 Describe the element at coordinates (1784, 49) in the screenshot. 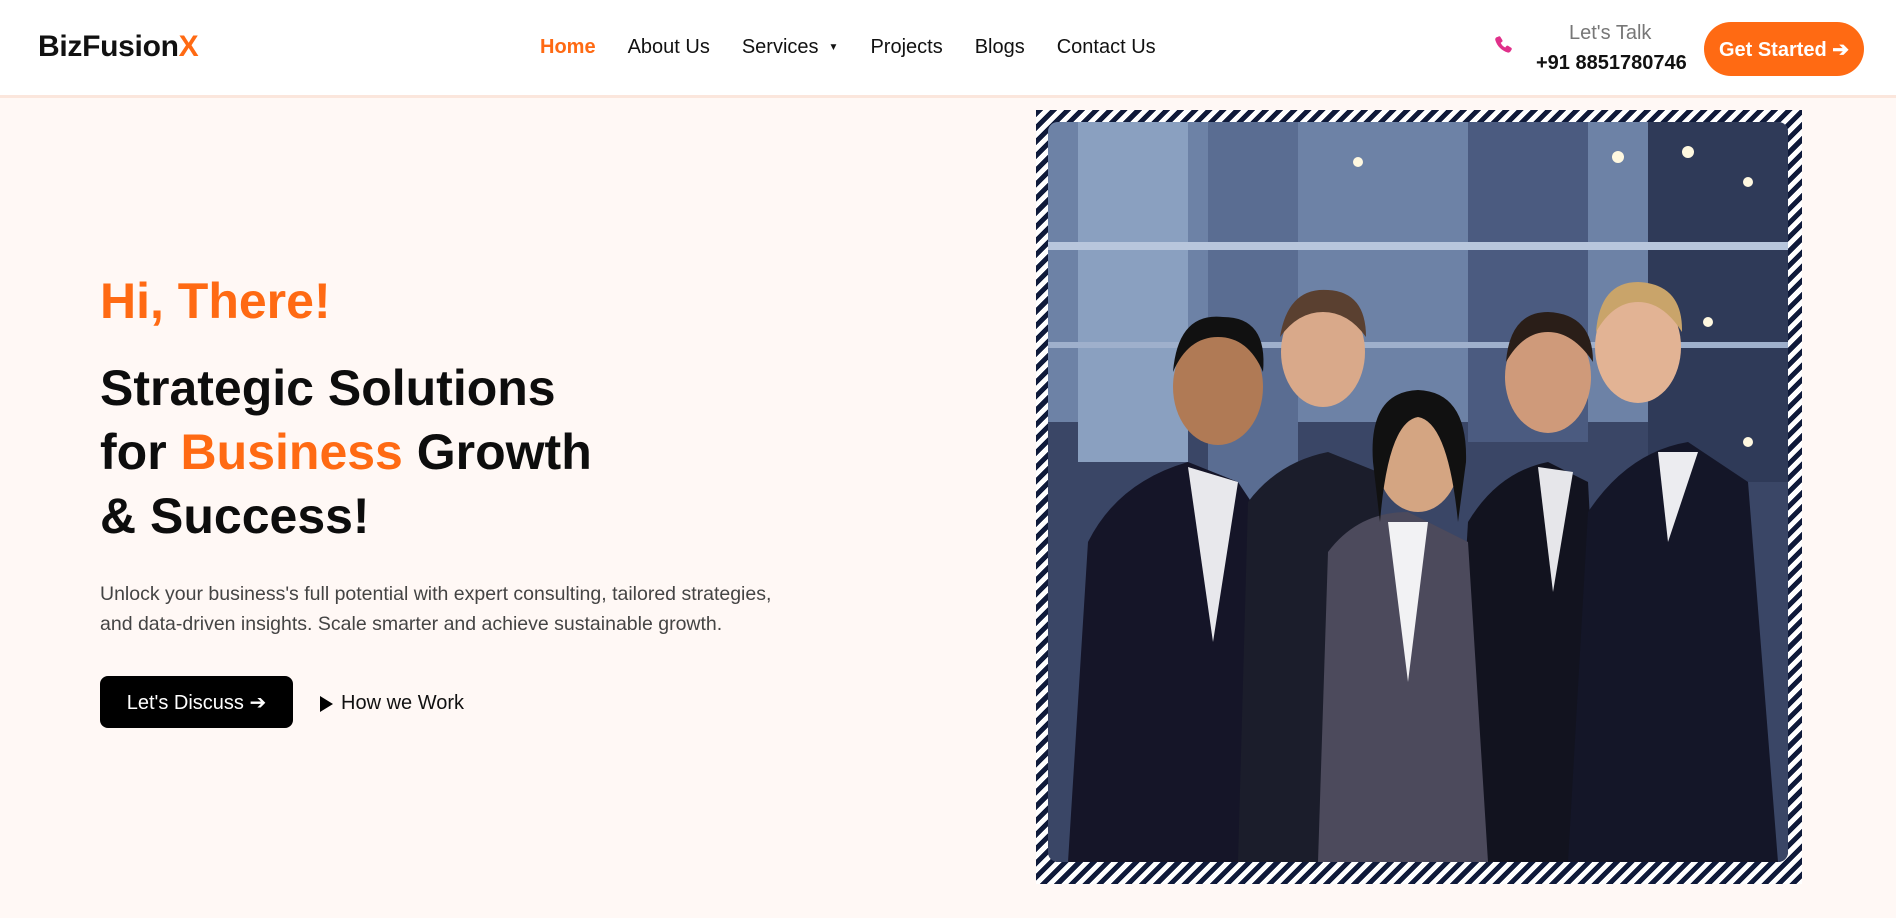

I see `get-started-button: Get Started ➔` at that location.